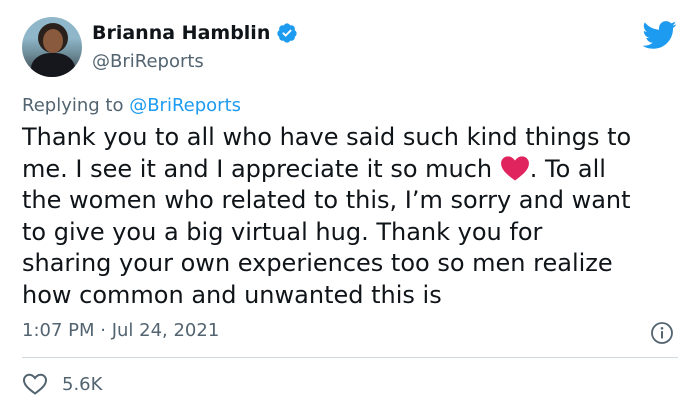 The height and width of the screenshot is (412, 700). Describe the element at coordinates (659, 35) in the screenshot. I see `twitter-bird-icon` at that location.